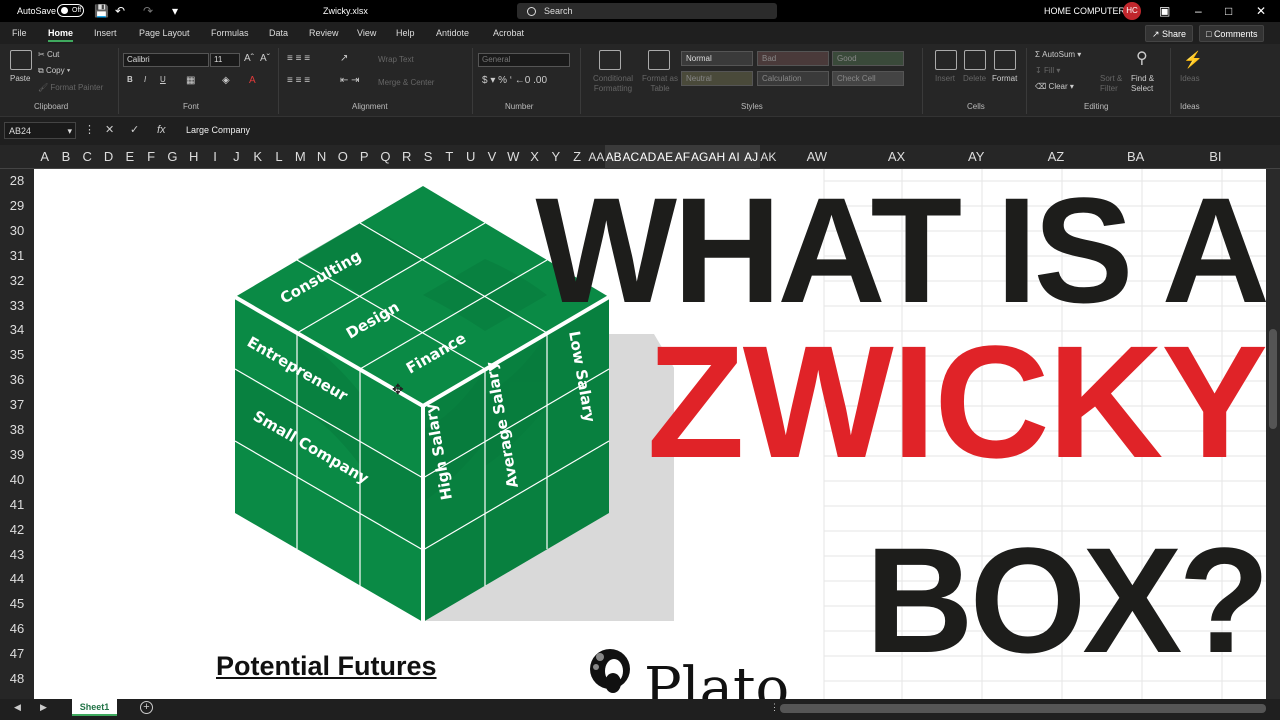  I want to click on column-header-d: D, so click(108, 157).